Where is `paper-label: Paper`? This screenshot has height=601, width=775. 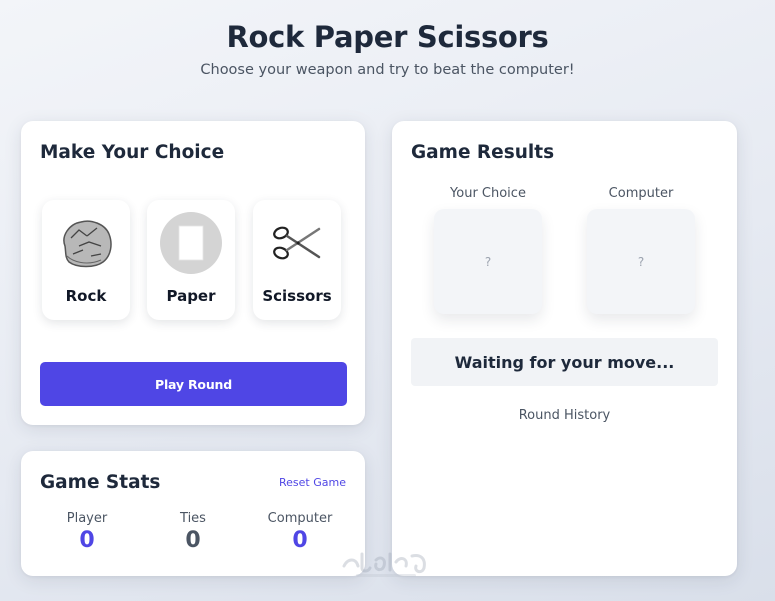
paper-label: Paper is located at coordinates (191, 296).